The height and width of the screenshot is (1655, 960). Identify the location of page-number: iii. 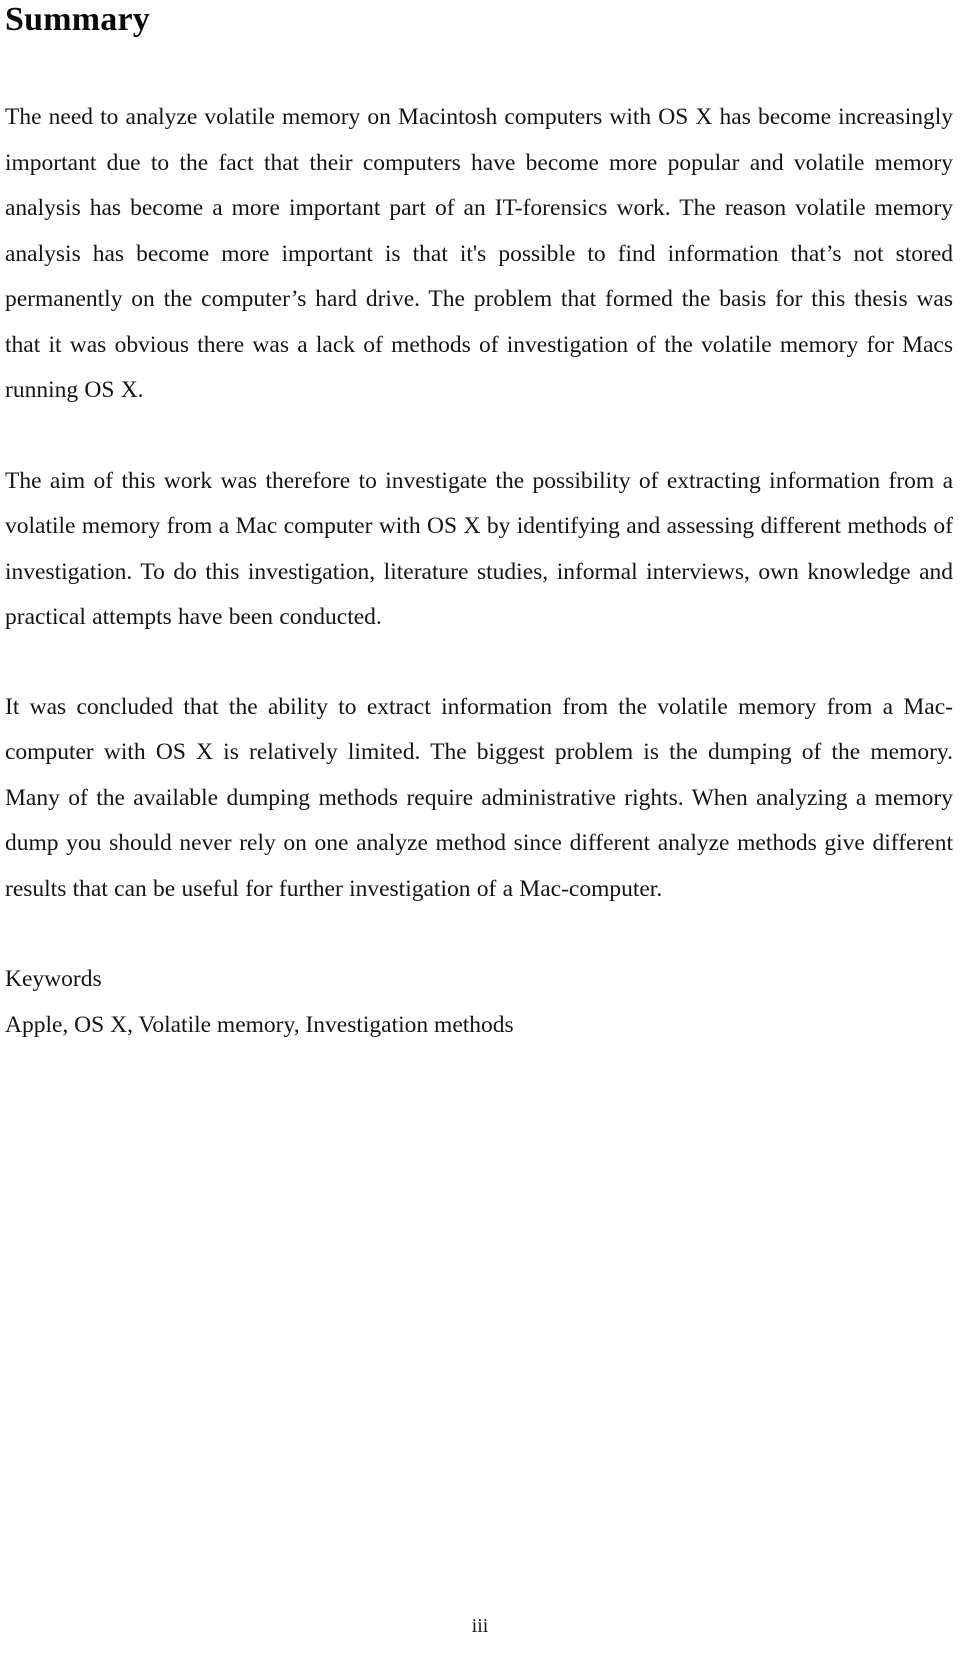
(480, 1626).